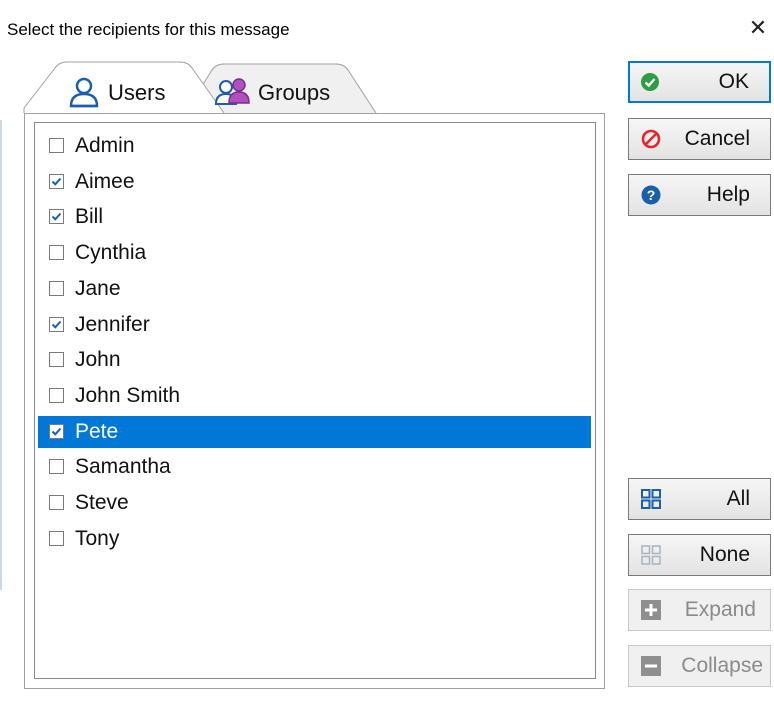 The width and height of the screenshot is (774, 704). Describe the element at coordinates (98, 288) in the screenshot. I see `list-item-label: Jane` at that location.